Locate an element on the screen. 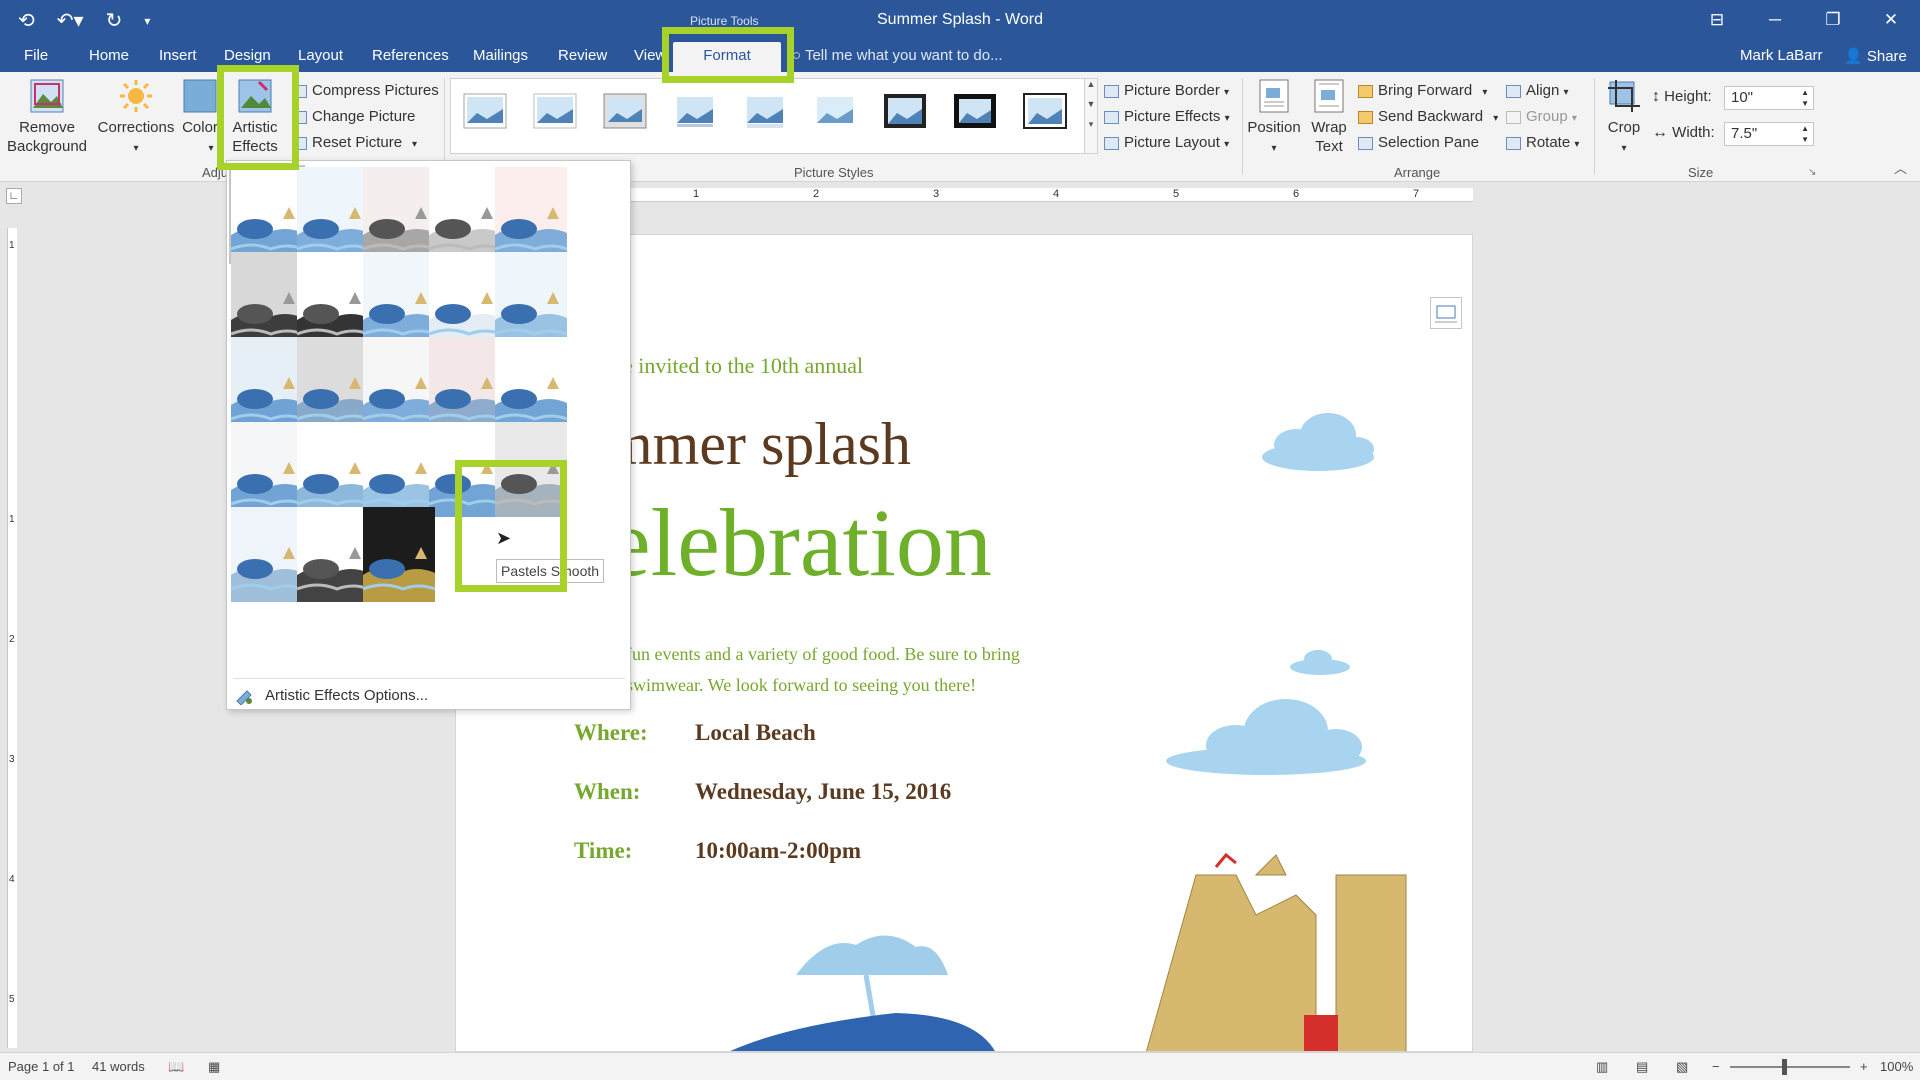 This screenshot has width=1920, height=1080. ruler-mark: 7 is located at coordinates (1416, 194).